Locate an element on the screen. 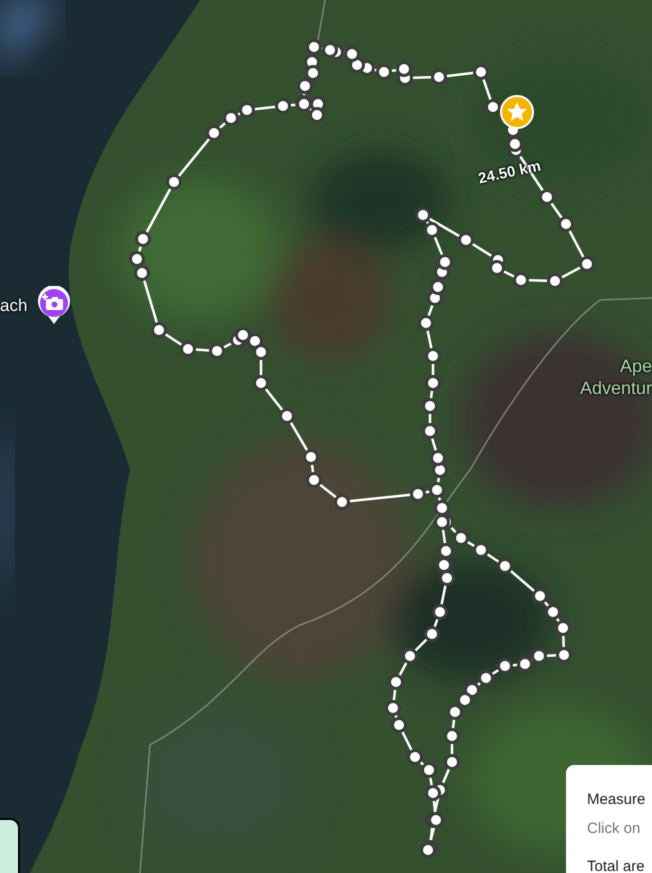 The width and height of the screenshot is (652, 873). area-label: Ape is located at coordinates (636, 366).